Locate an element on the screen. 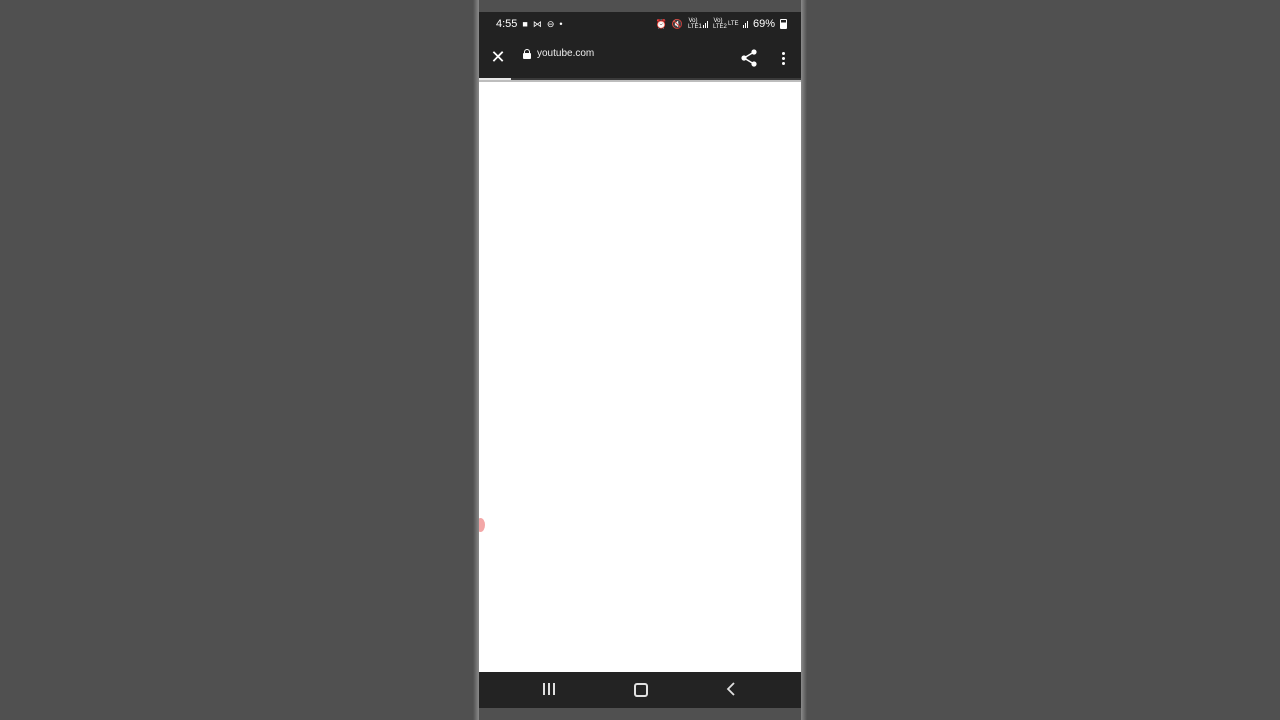 The height and width of the screenshot is (720, 1280). video-camera-icon: ■ is located at coordinates (525, 23).